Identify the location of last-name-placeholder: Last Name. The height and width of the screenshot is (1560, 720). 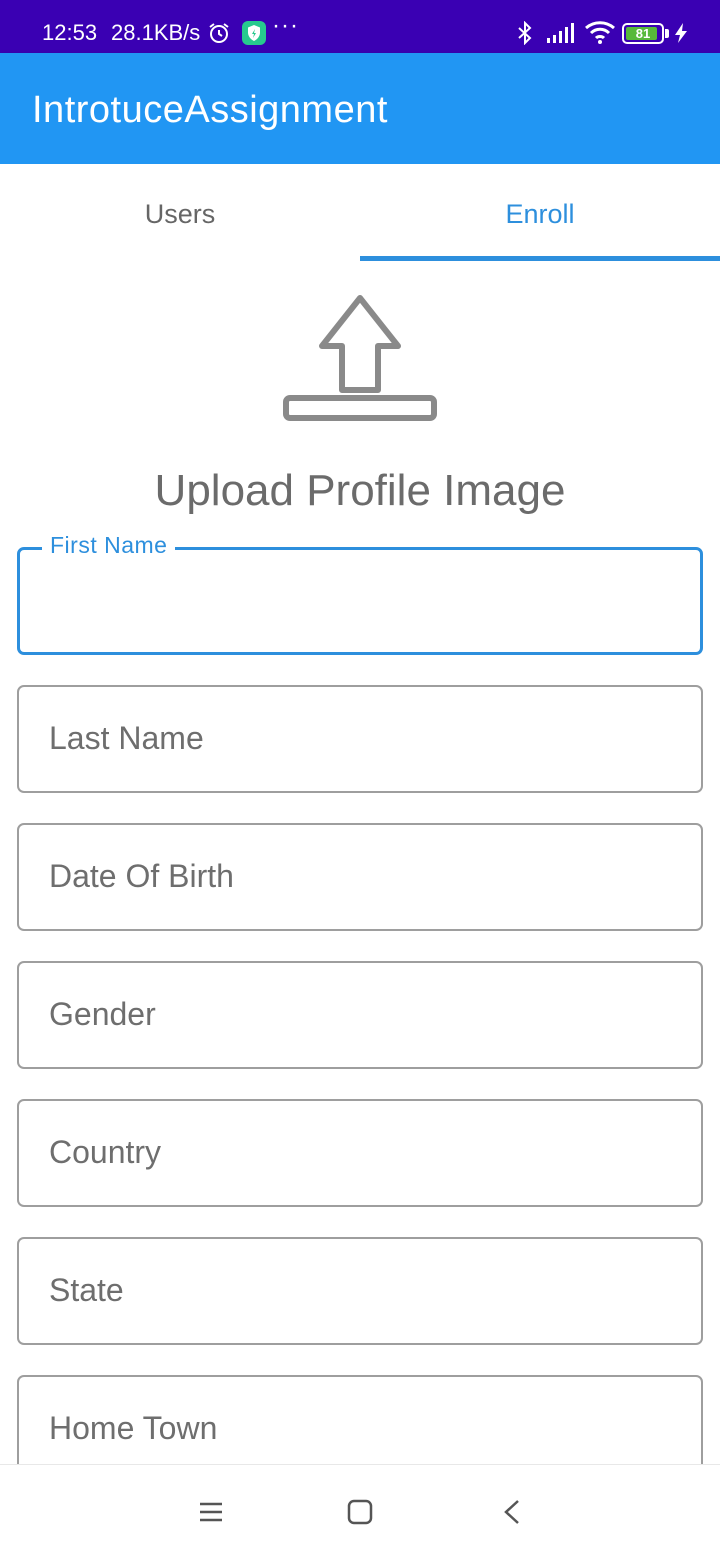
(126, 738).